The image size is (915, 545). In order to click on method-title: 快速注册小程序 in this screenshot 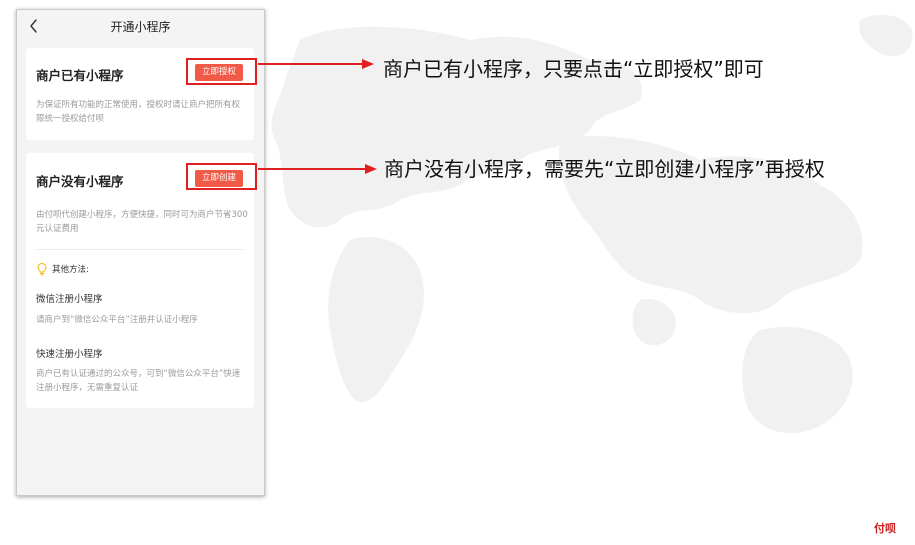, I will do `click(69, 354)`.